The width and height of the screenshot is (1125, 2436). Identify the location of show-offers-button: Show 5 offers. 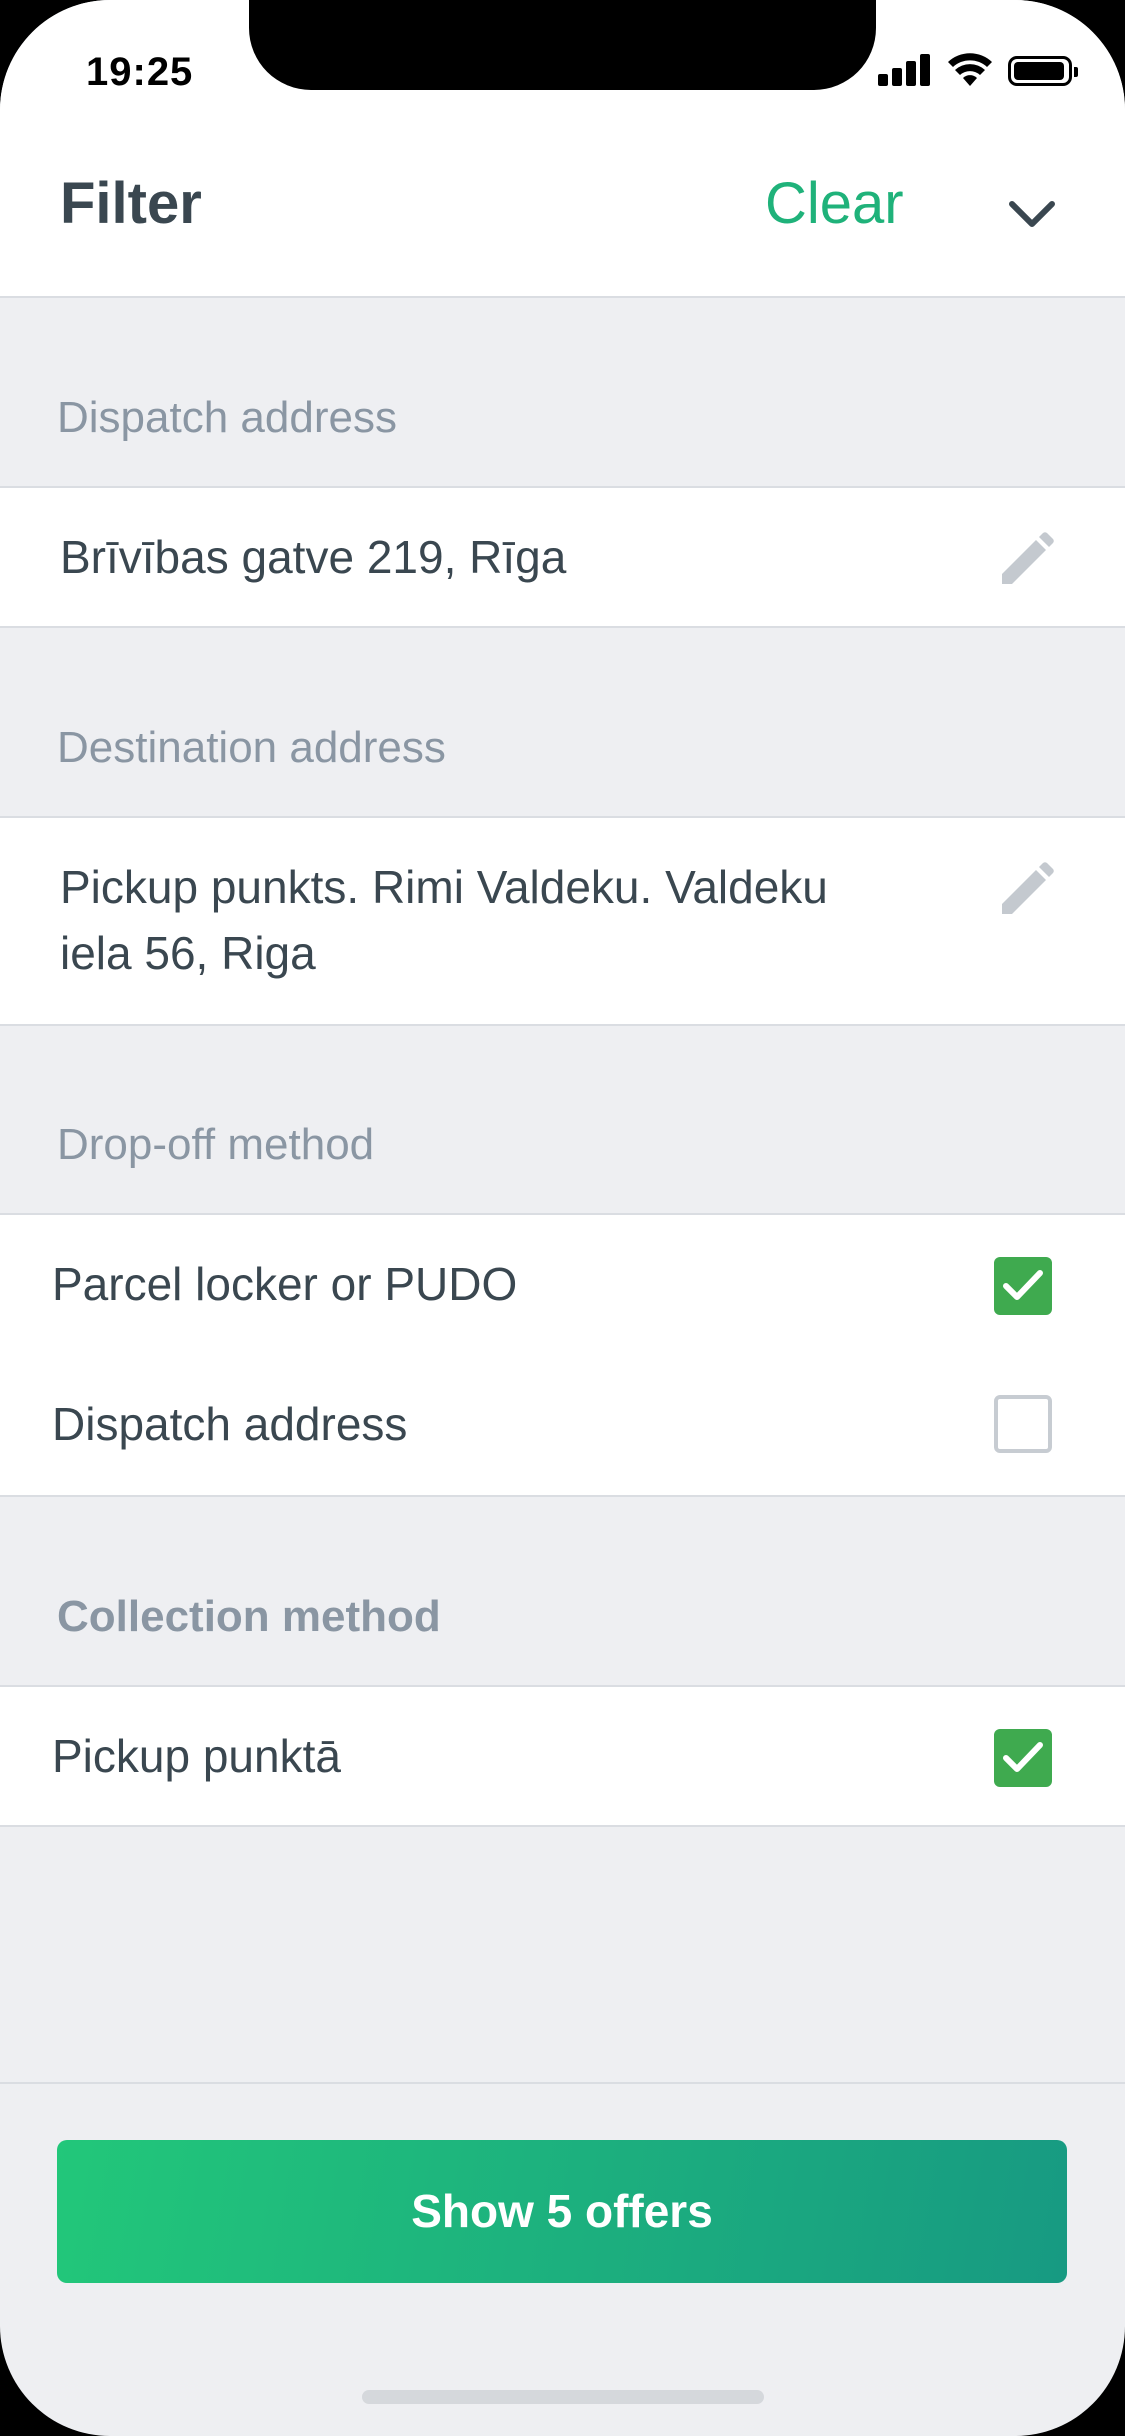
(562, 2211).